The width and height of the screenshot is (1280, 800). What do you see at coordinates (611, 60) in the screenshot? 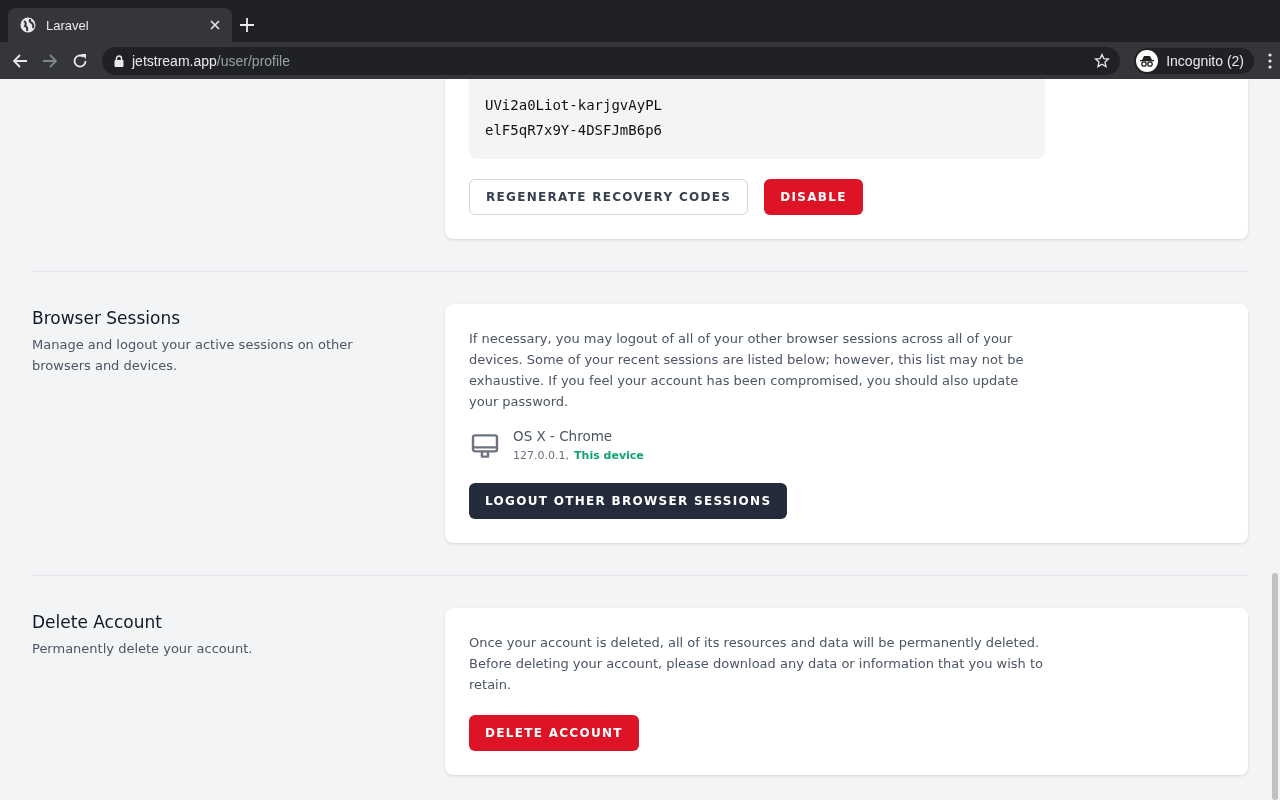
I see `address-bar: jetstream.app/user/profile` at bounding box center [611, 60].